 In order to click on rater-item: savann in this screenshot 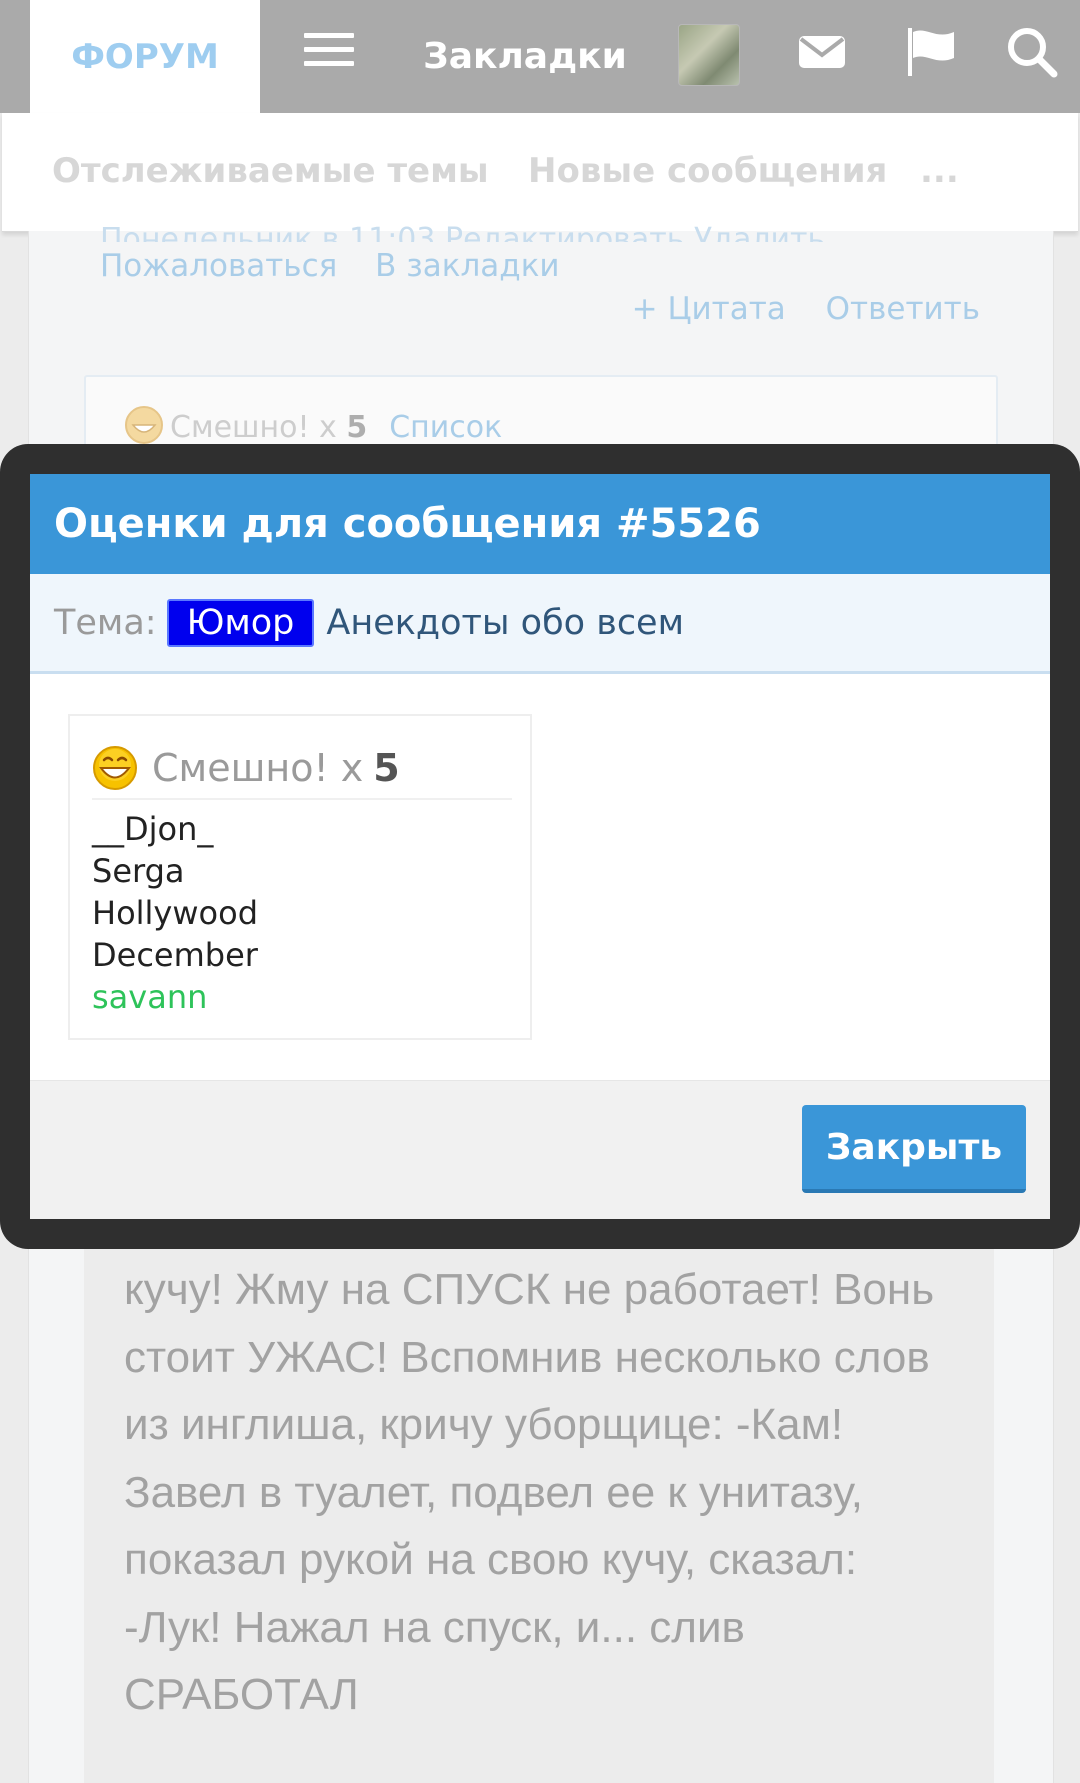, I will do `click(175, 997)`.